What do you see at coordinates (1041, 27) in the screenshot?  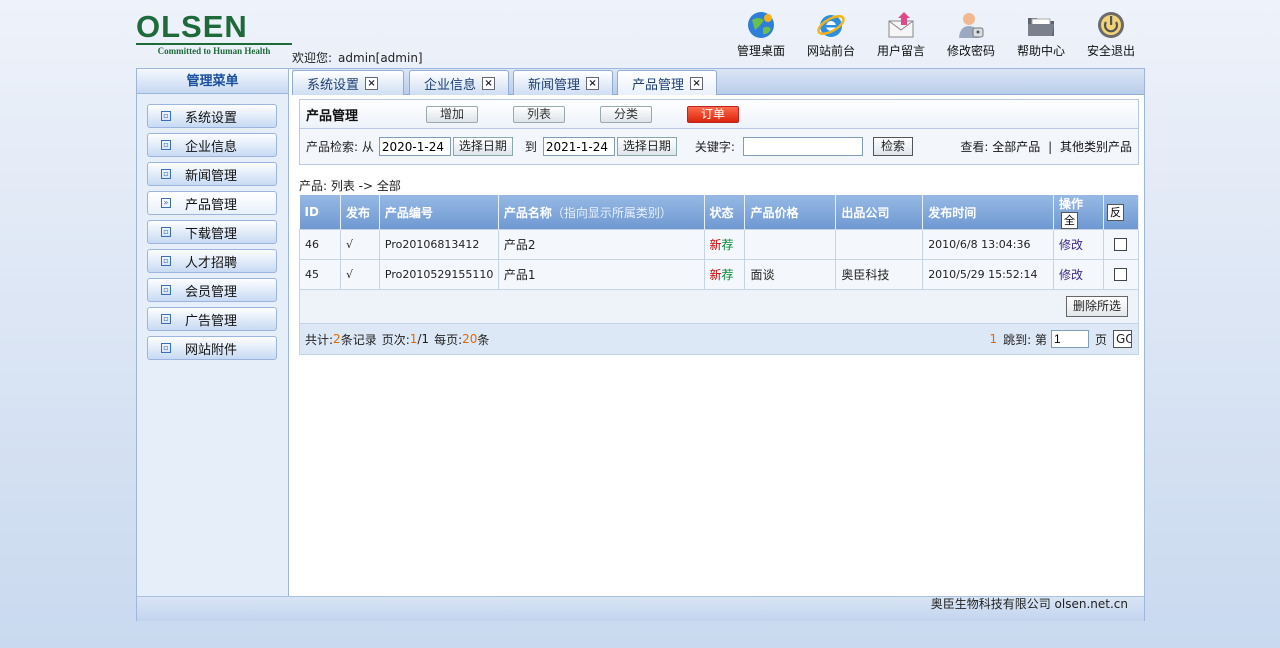 I see `folder-icon` at bounding box center [1041, 27].